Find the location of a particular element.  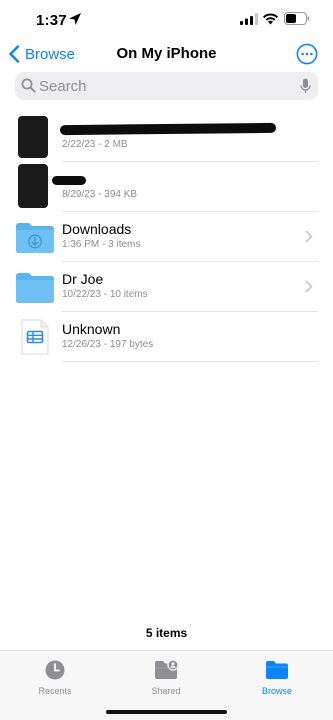

file-meta: 1:36 PM - 3 items is located at coordinates (101, 244).